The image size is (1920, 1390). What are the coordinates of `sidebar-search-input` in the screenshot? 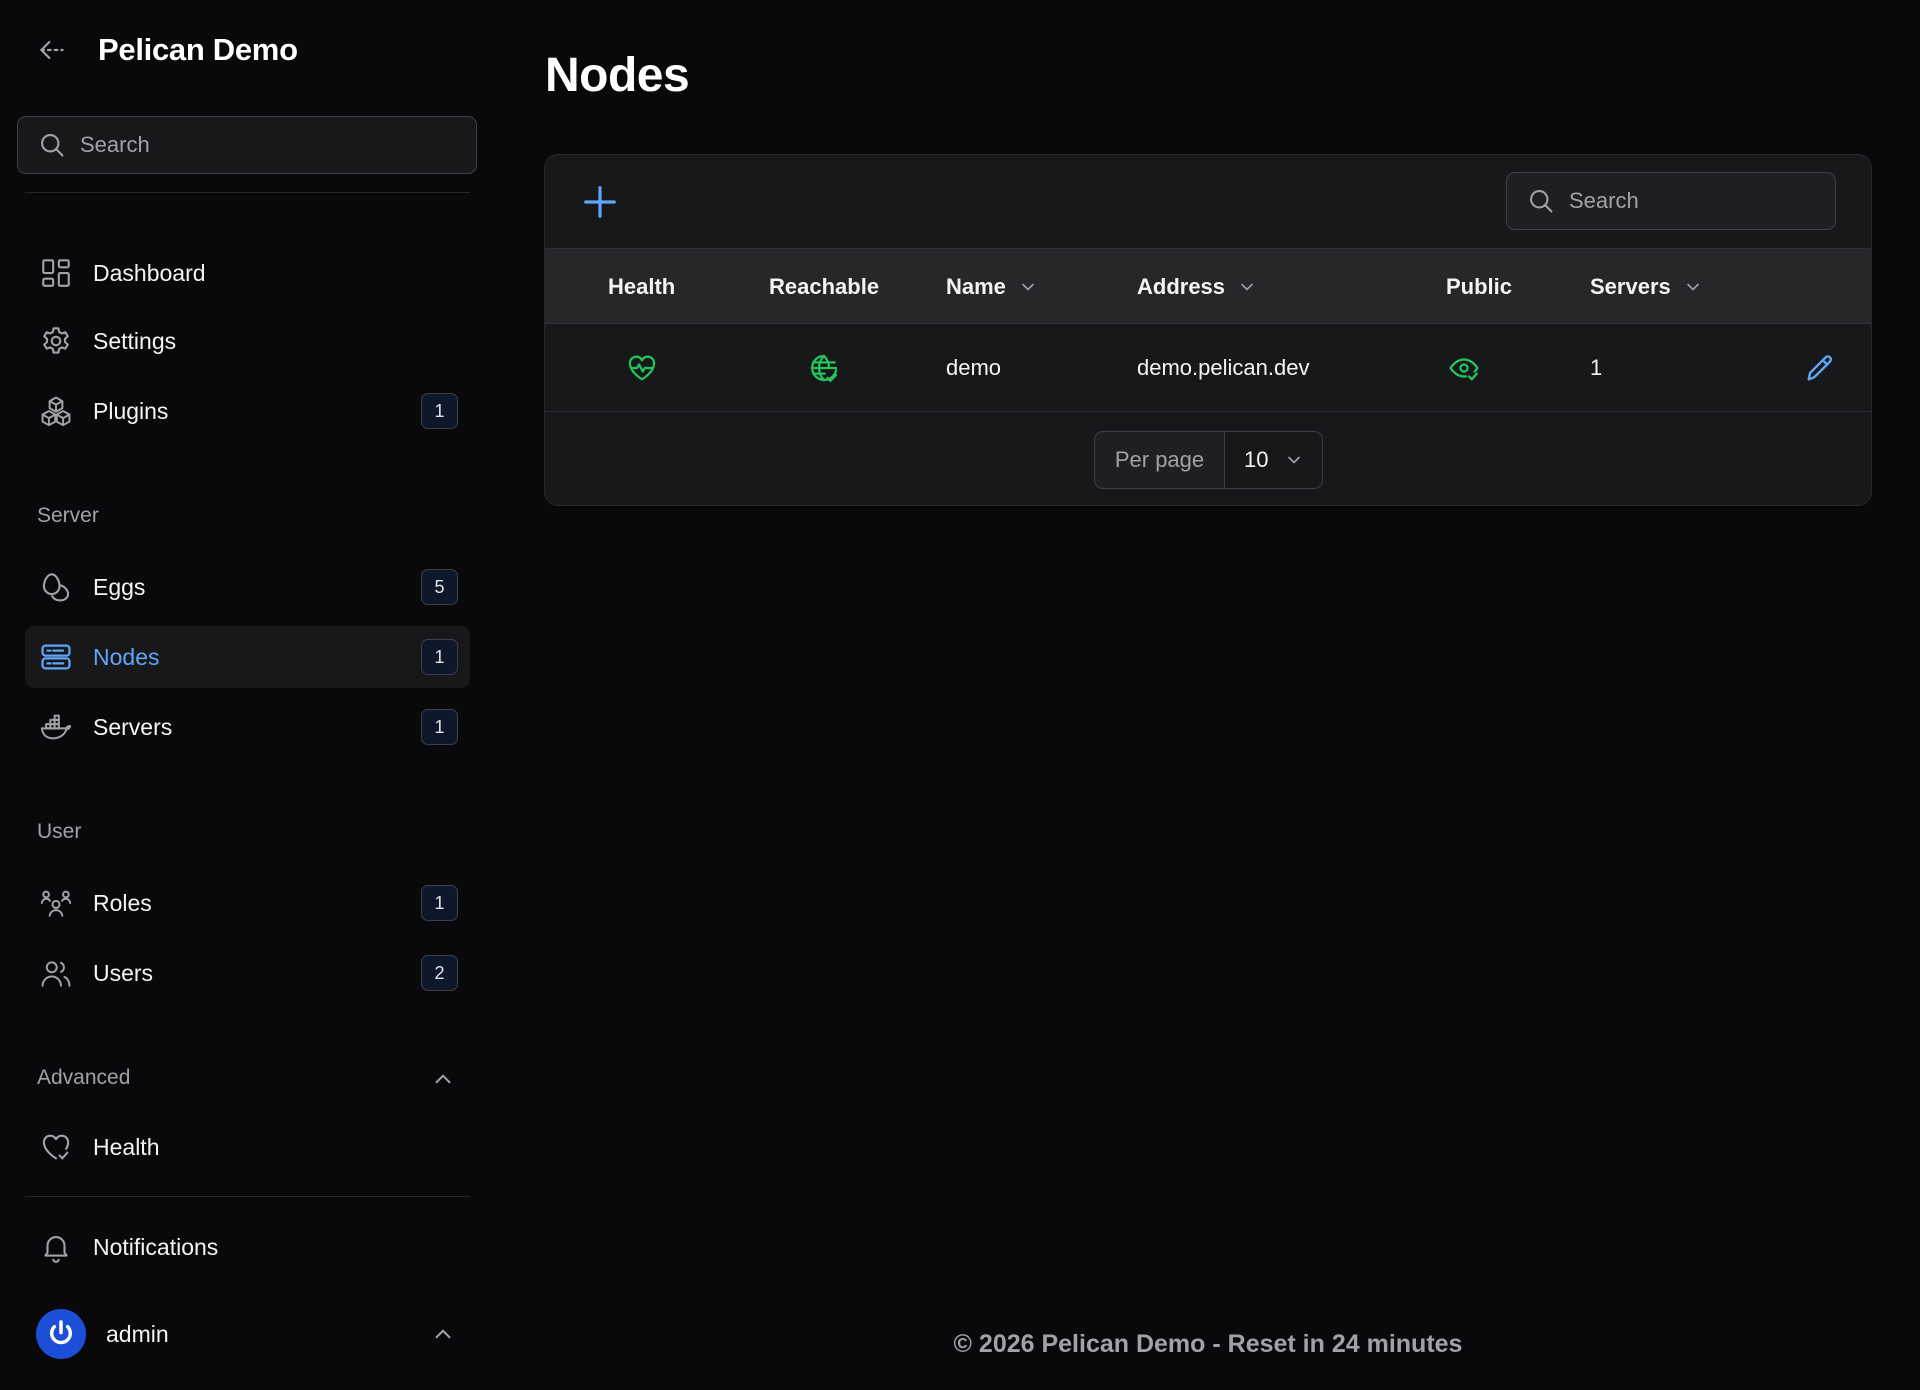 It's located at (260, 145).